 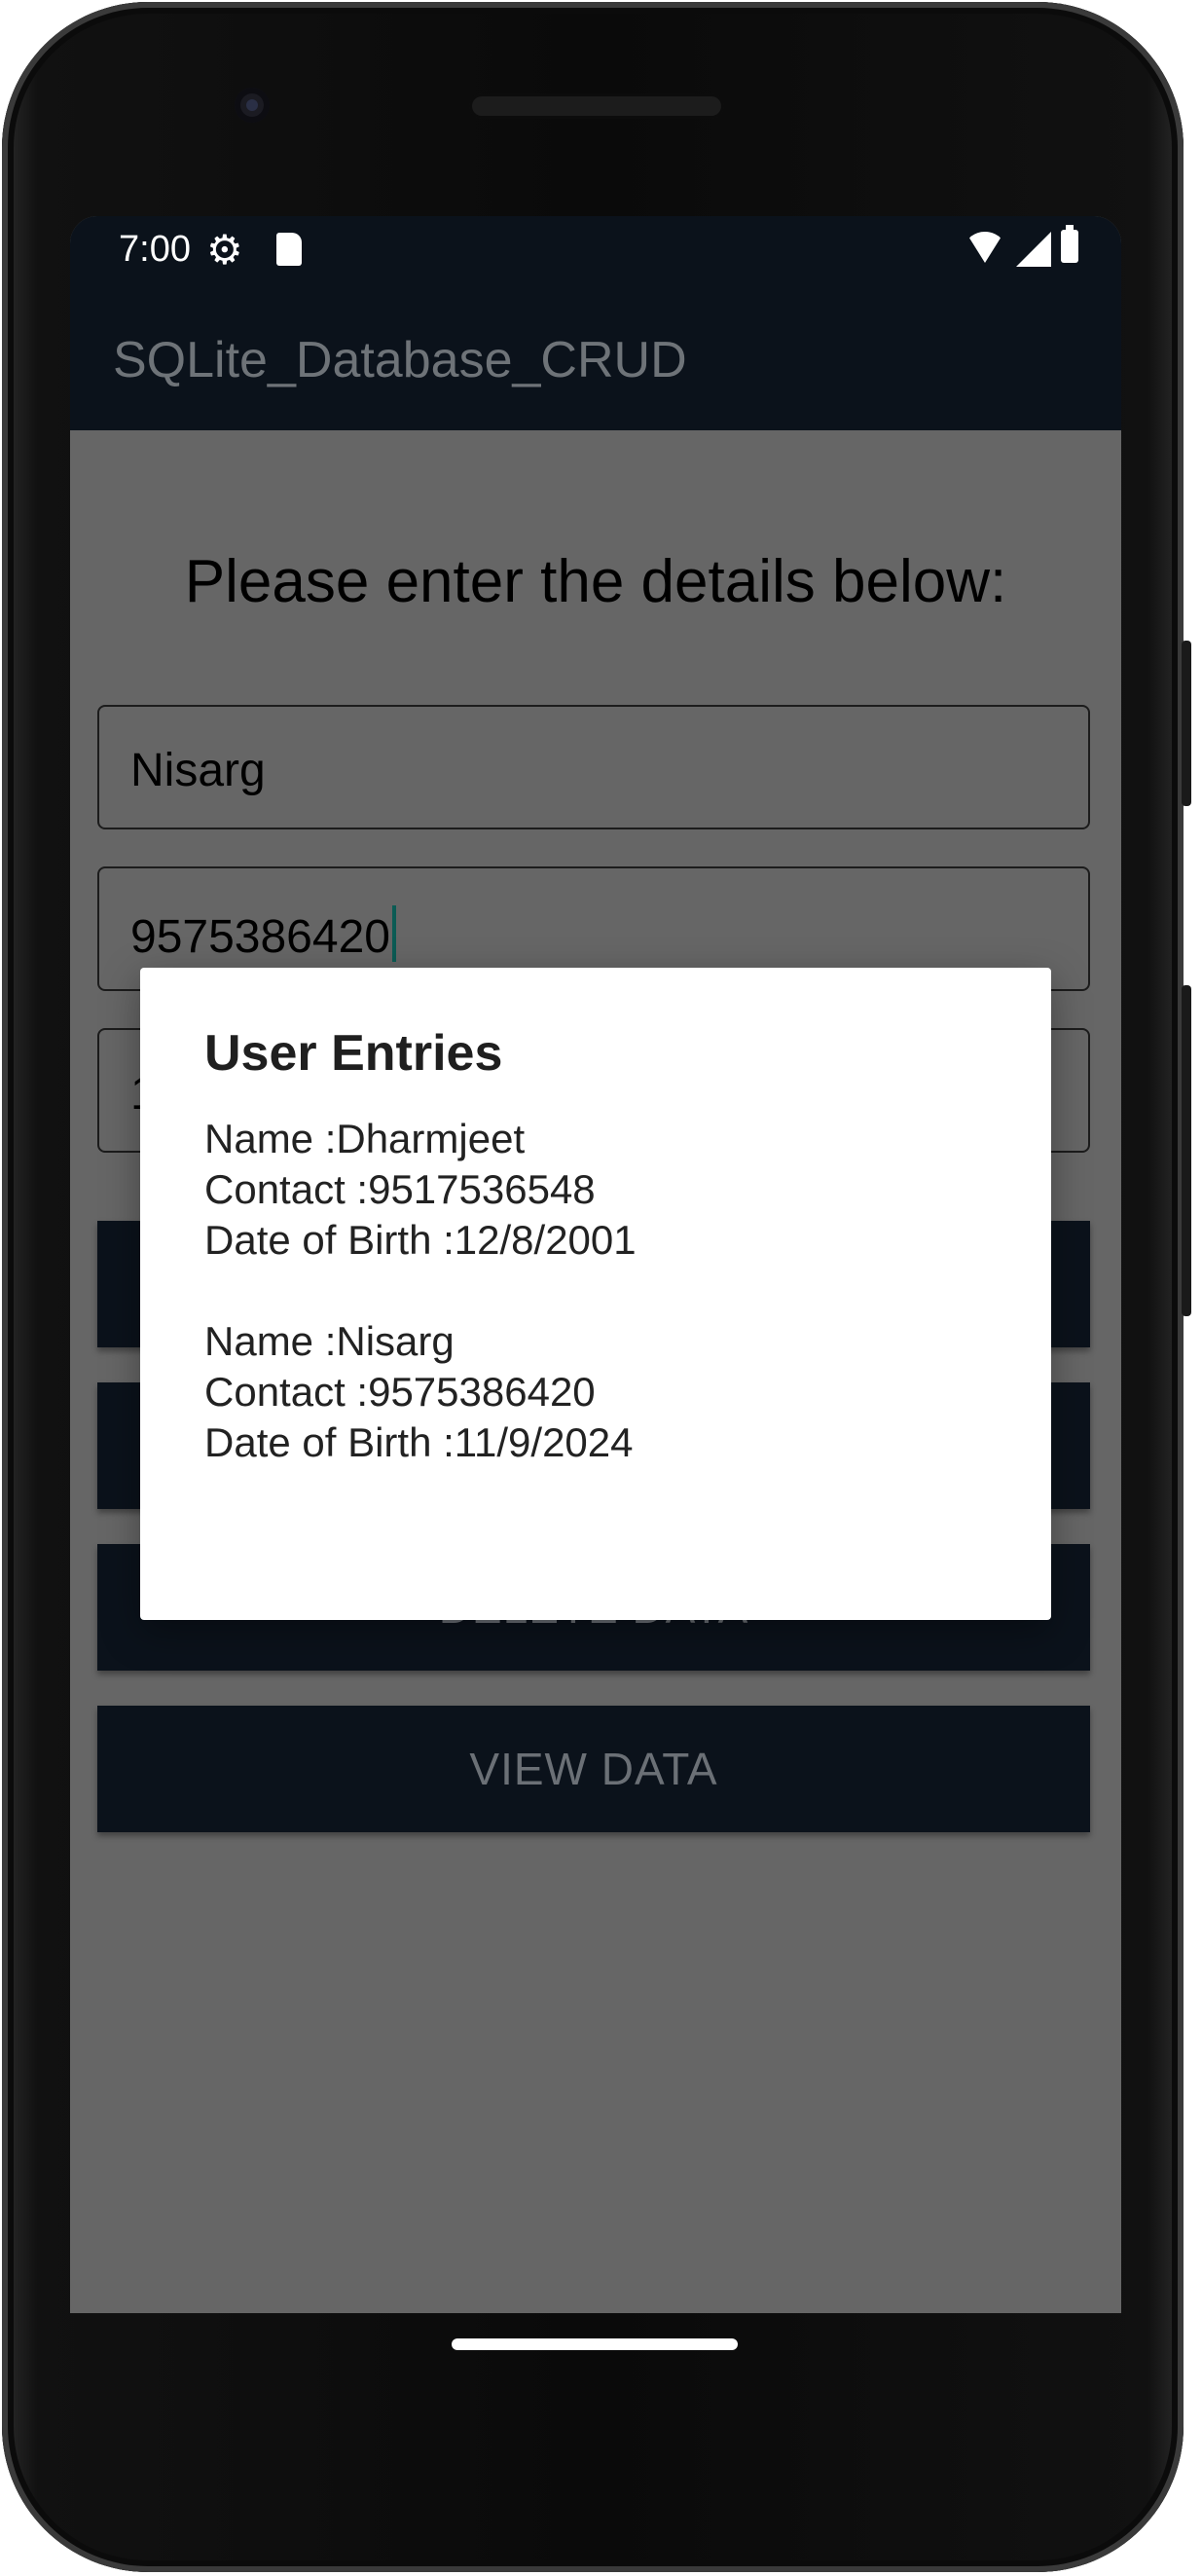 I want to click on view-data-button-label: VIEW DATA, so click(x=593, y=1769).